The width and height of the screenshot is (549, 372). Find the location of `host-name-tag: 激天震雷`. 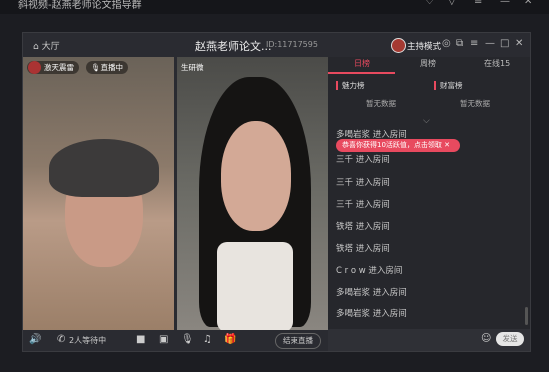

host-name-tag: 激天震雷 is located at coordinates (53, 67).